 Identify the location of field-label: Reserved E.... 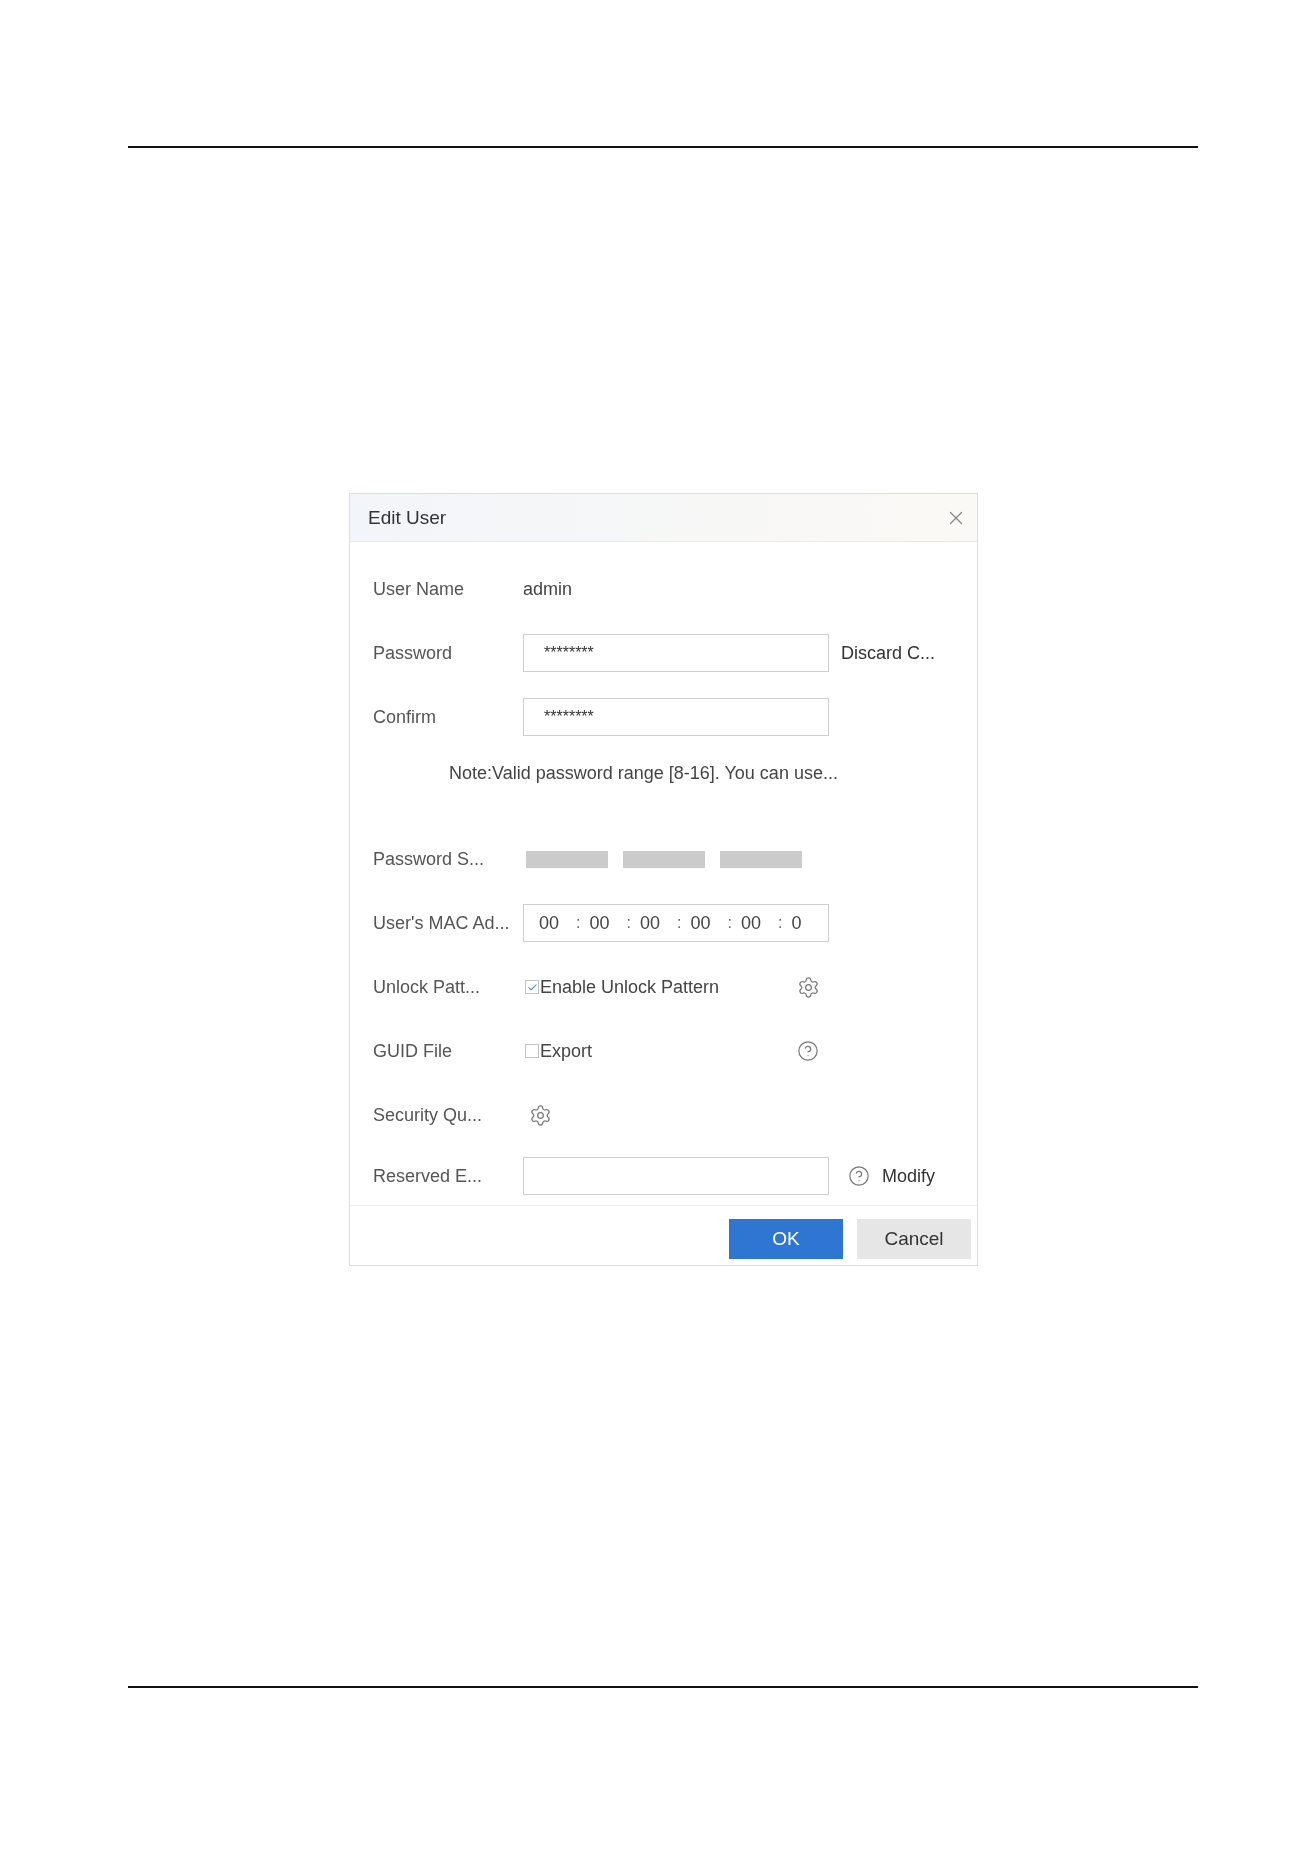
(428, 1176).